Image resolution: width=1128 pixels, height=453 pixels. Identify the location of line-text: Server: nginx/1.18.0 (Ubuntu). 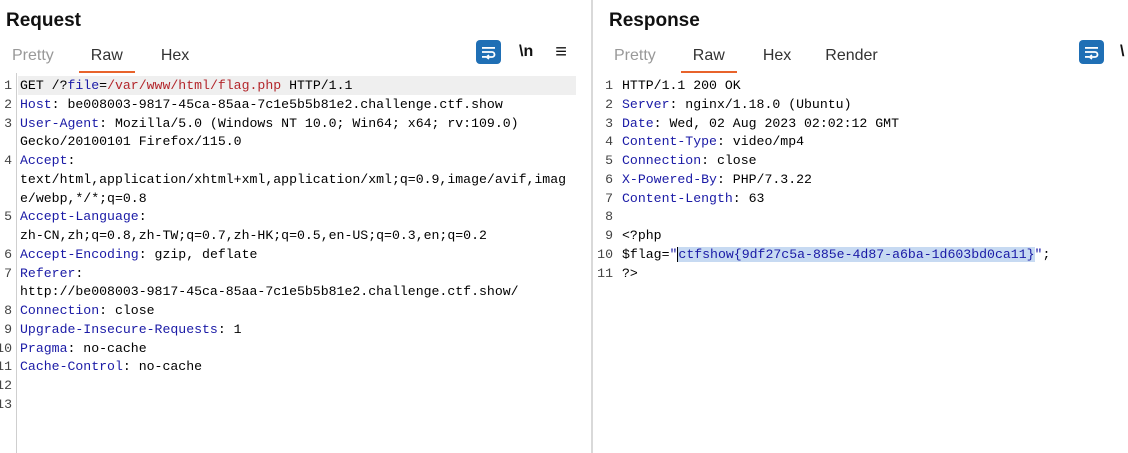
(737, 104).